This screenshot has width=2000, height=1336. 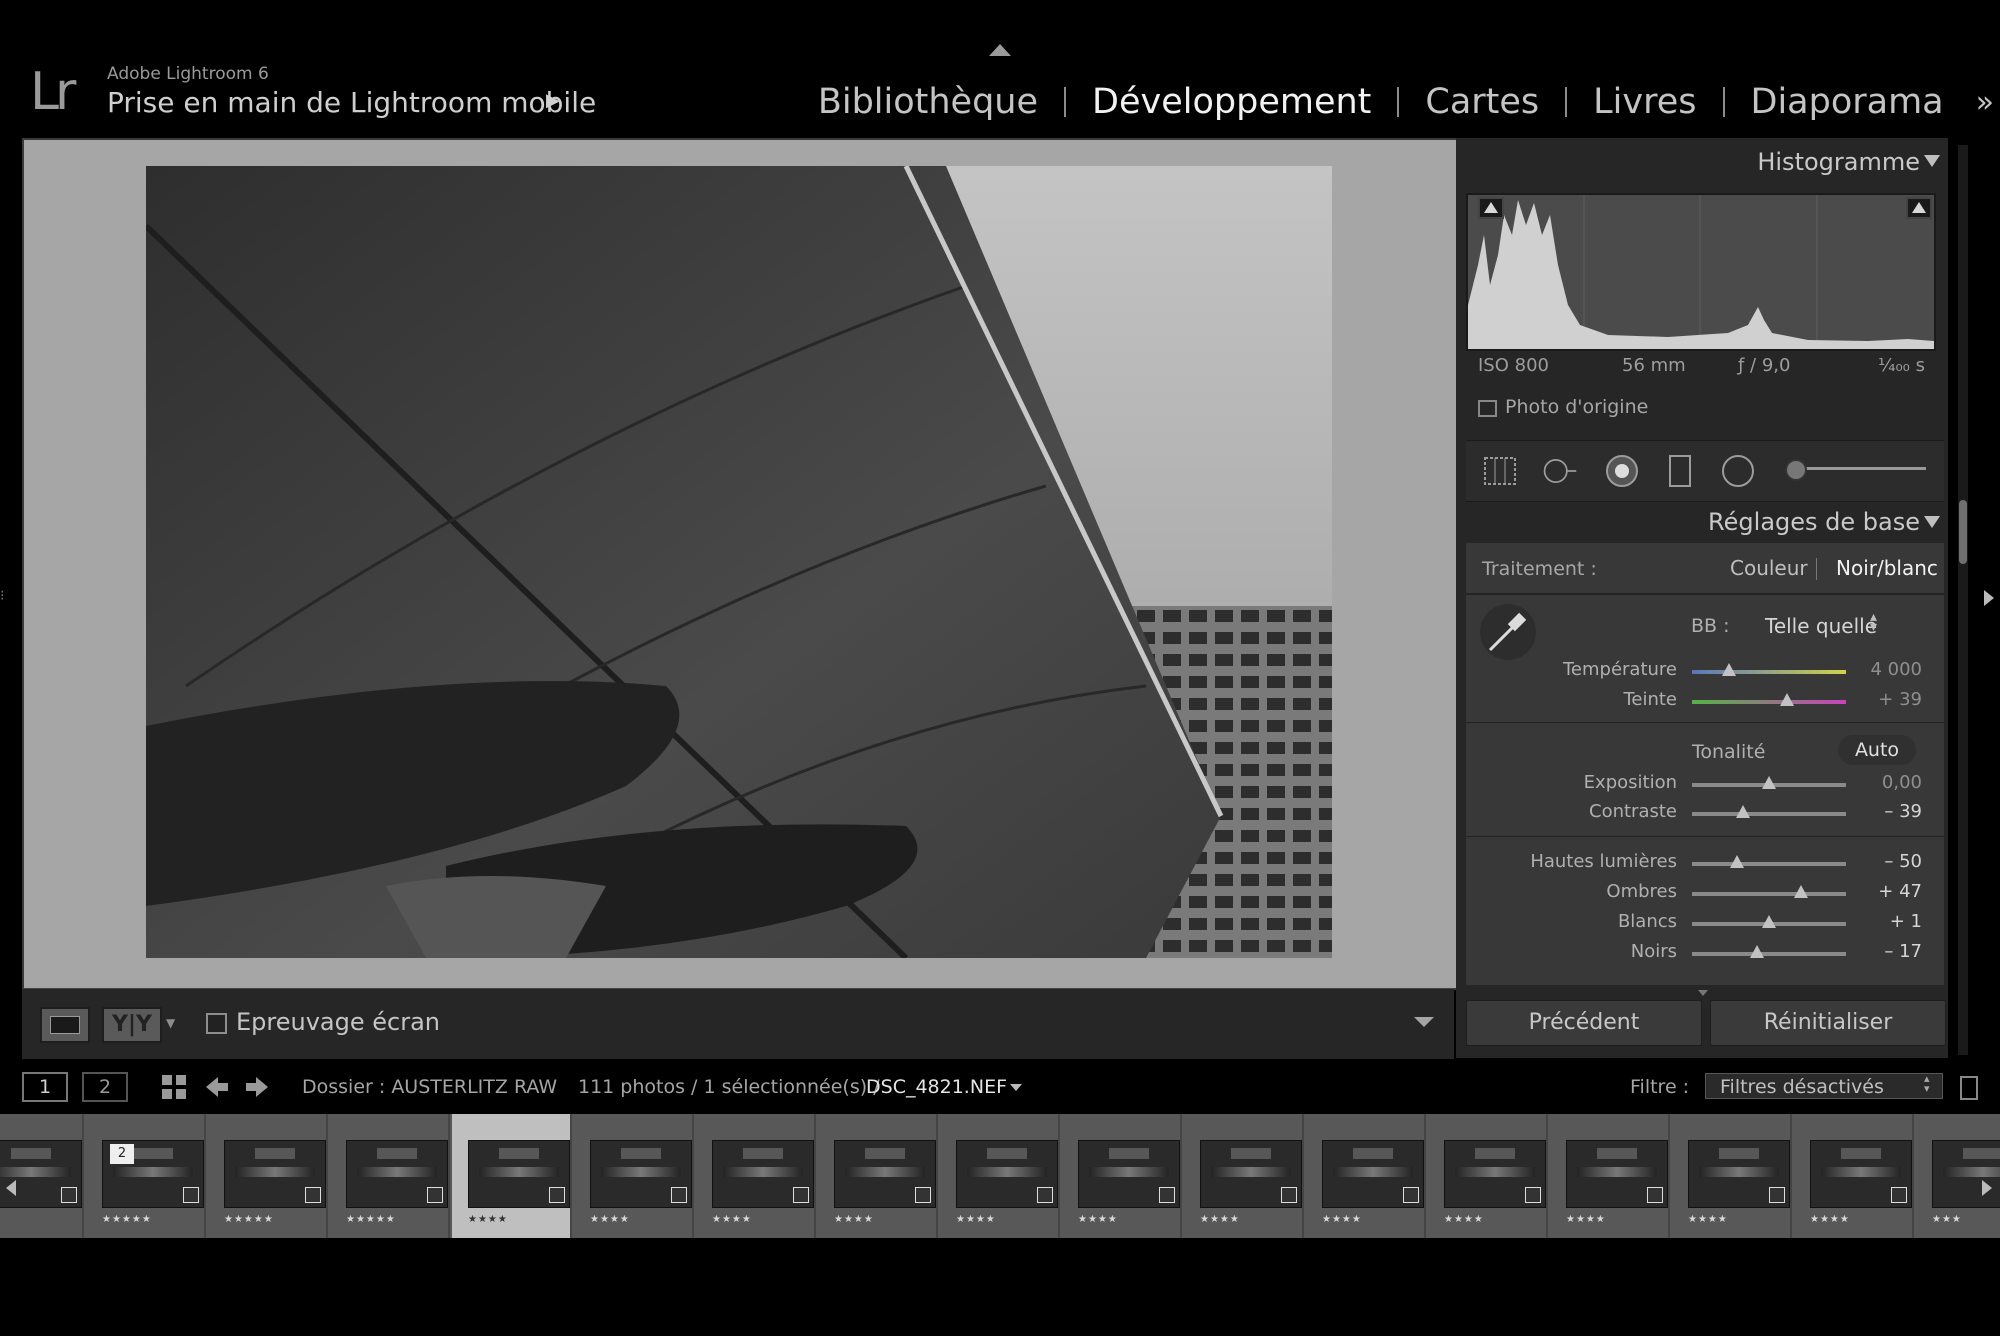 What do you see at coordinates (1882, 811) in the screenshot?
I see `slider-value: – 39` at bounding box center [1882, 811].